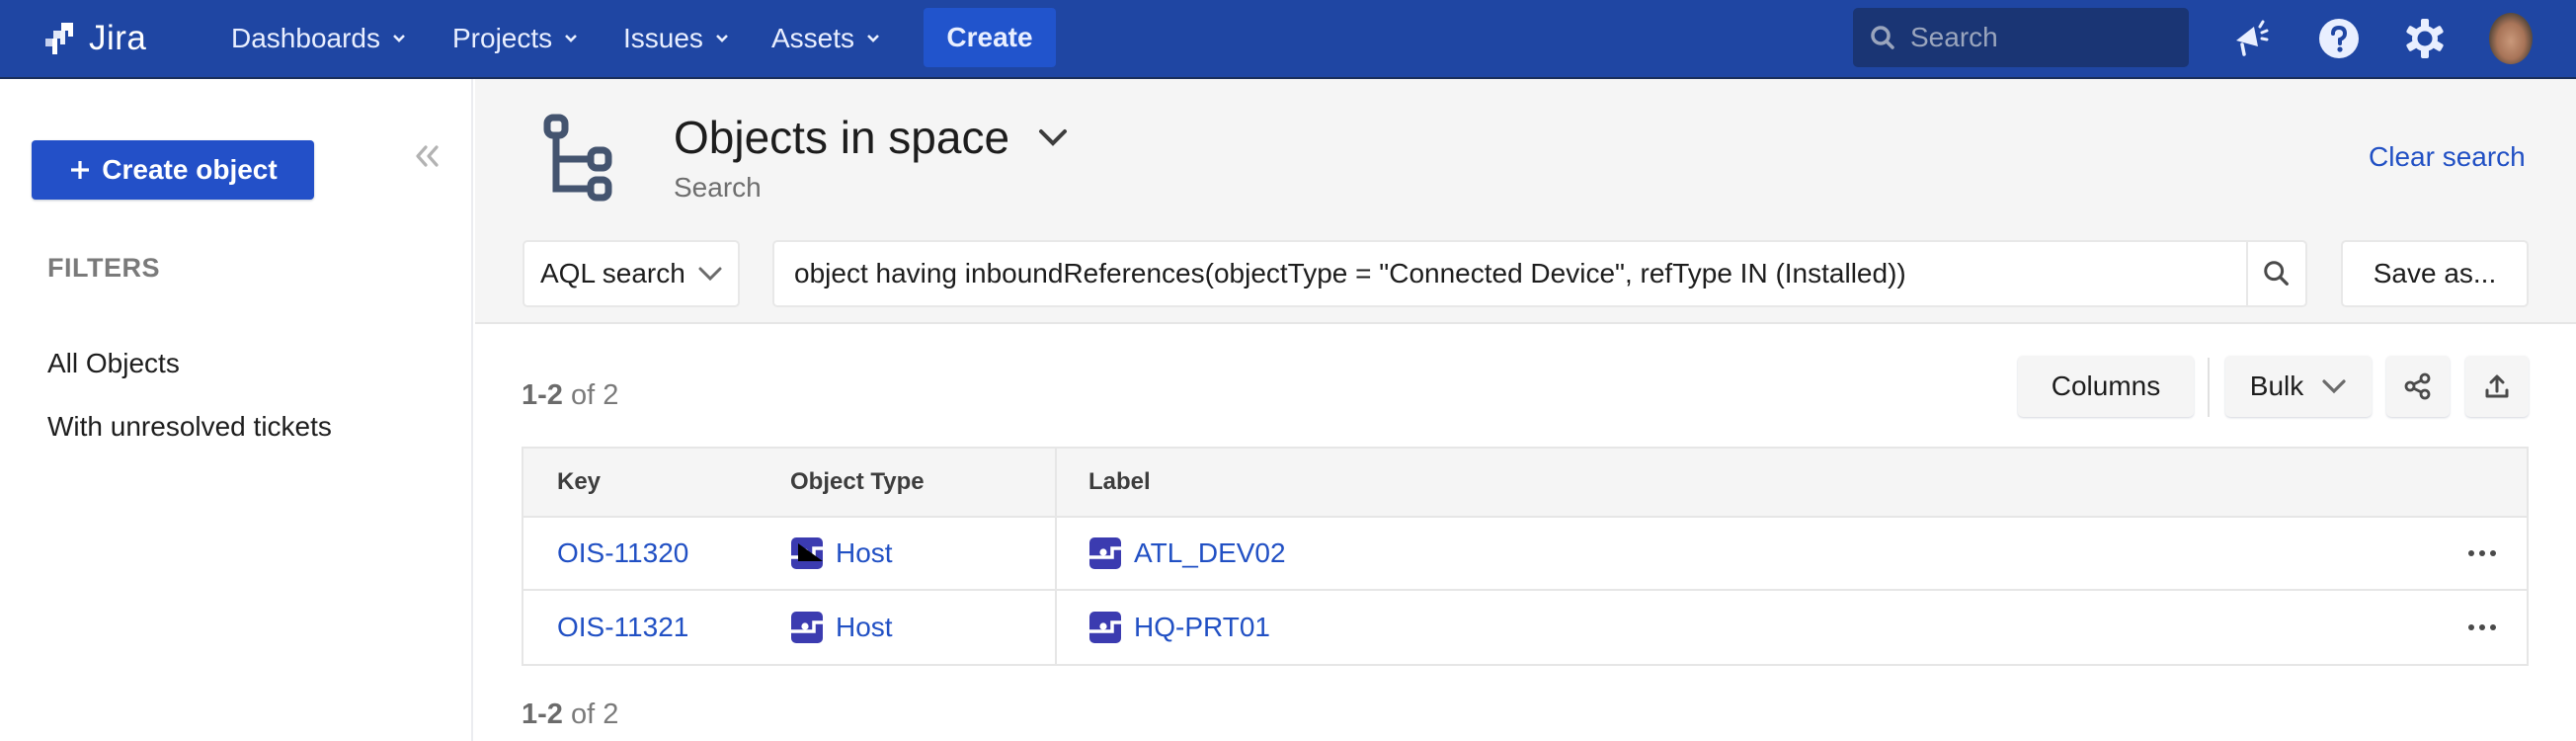 The height and width of the screenshot is (741, 2576). I want to click on table-header-row: Key Object Type Label, so click(1525, 483).